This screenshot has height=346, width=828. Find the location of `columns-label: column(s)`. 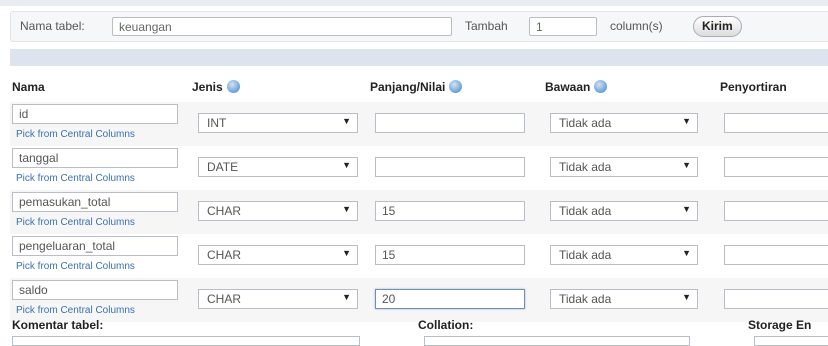

columns-label: column(s) is located at coordinates (636, 26).